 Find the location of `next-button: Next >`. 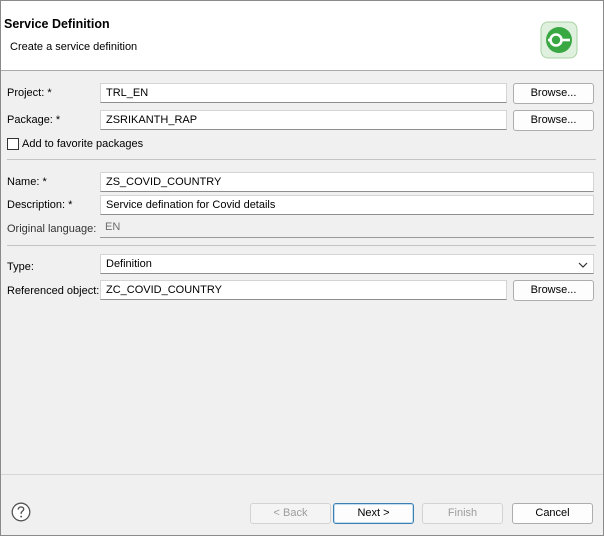

next-button: Next > is located at coordinates (373, 513).